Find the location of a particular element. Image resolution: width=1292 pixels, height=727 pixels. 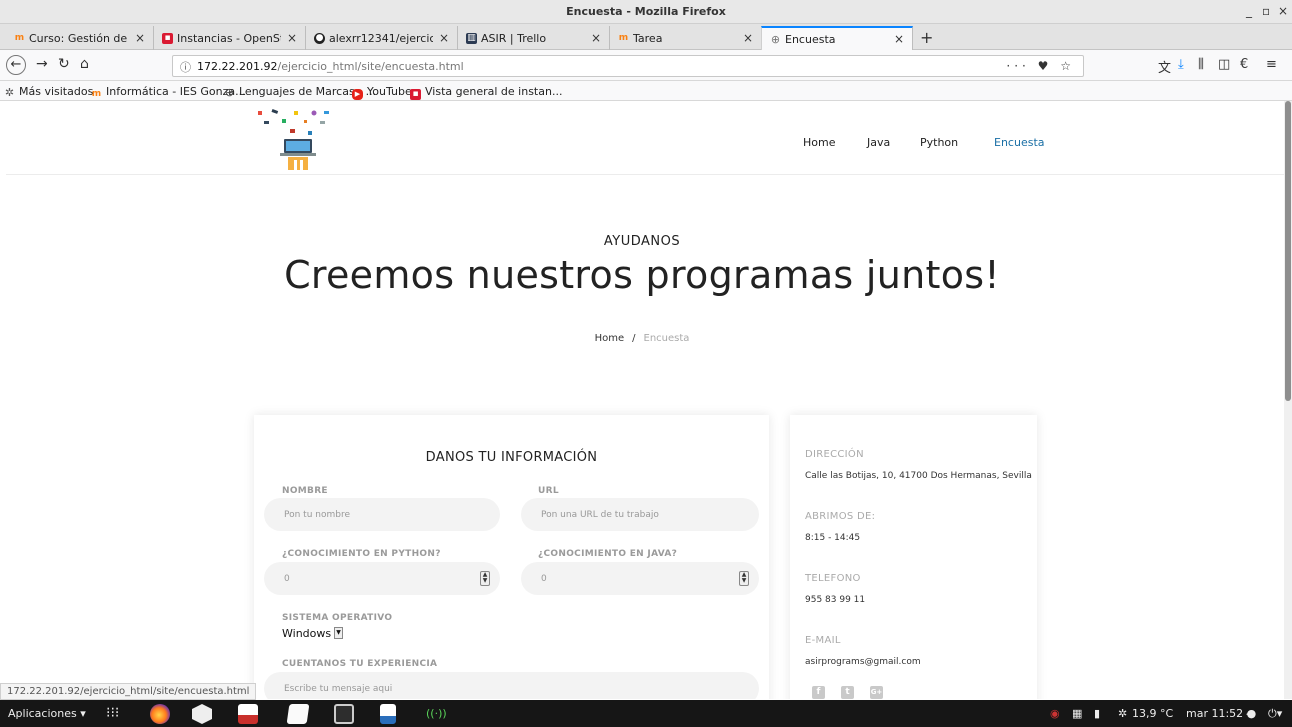

site-header: Home Java Python Encuesta is located at coordinates (645, 138).